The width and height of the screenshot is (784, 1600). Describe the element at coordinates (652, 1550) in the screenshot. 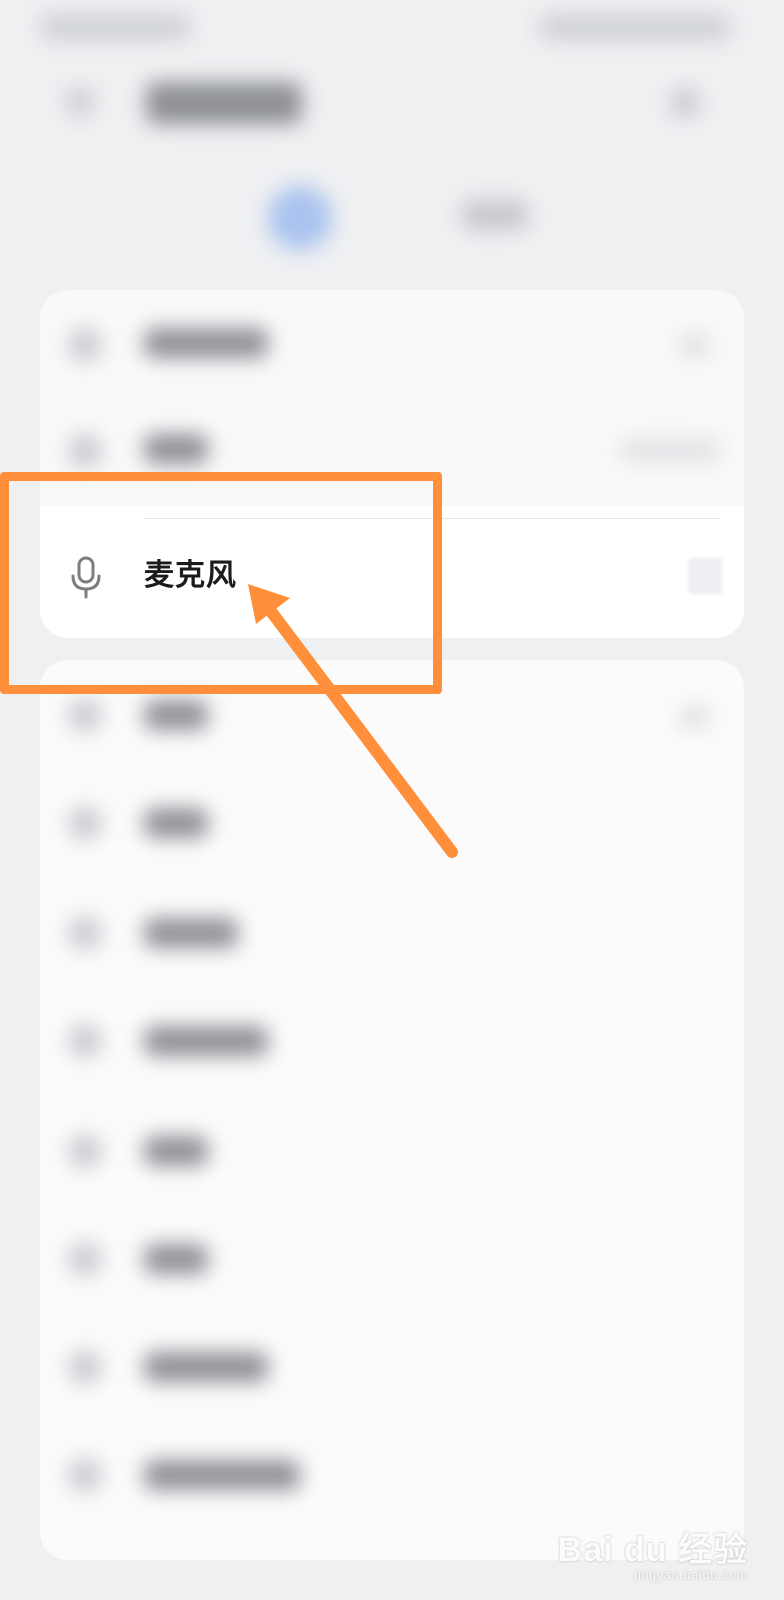

I see `watermark-logo: Bai du 经验` at that location.